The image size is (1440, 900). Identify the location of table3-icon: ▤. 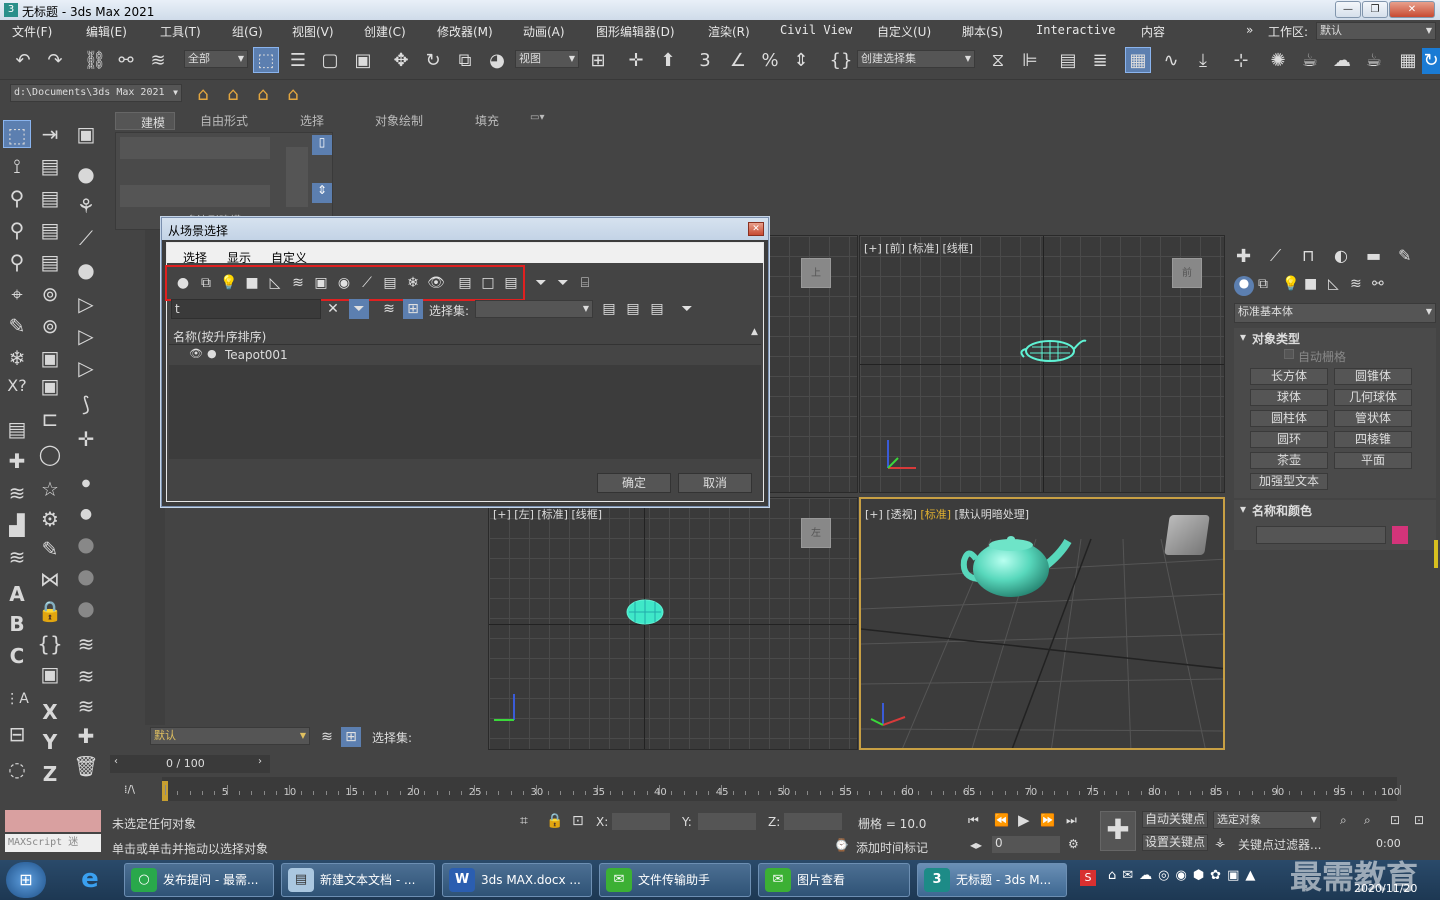
(50, 230).